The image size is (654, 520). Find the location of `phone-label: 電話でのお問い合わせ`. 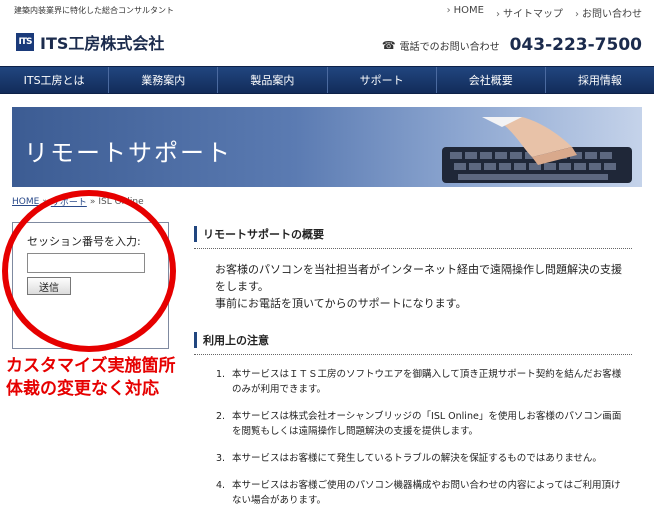

phone-label: 電話でのお問い合わせ is located at coordinates (449, 47).